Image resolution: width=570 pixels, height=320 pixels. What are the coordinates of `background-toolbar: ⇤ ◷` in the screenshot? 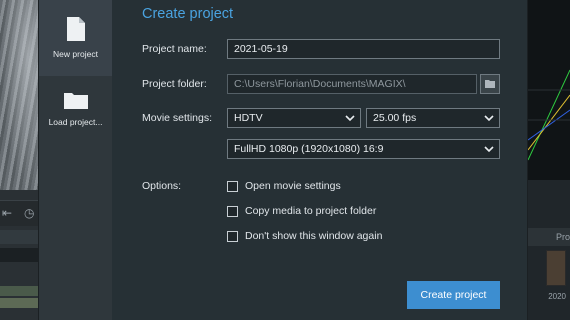 It's located at (20, 213).